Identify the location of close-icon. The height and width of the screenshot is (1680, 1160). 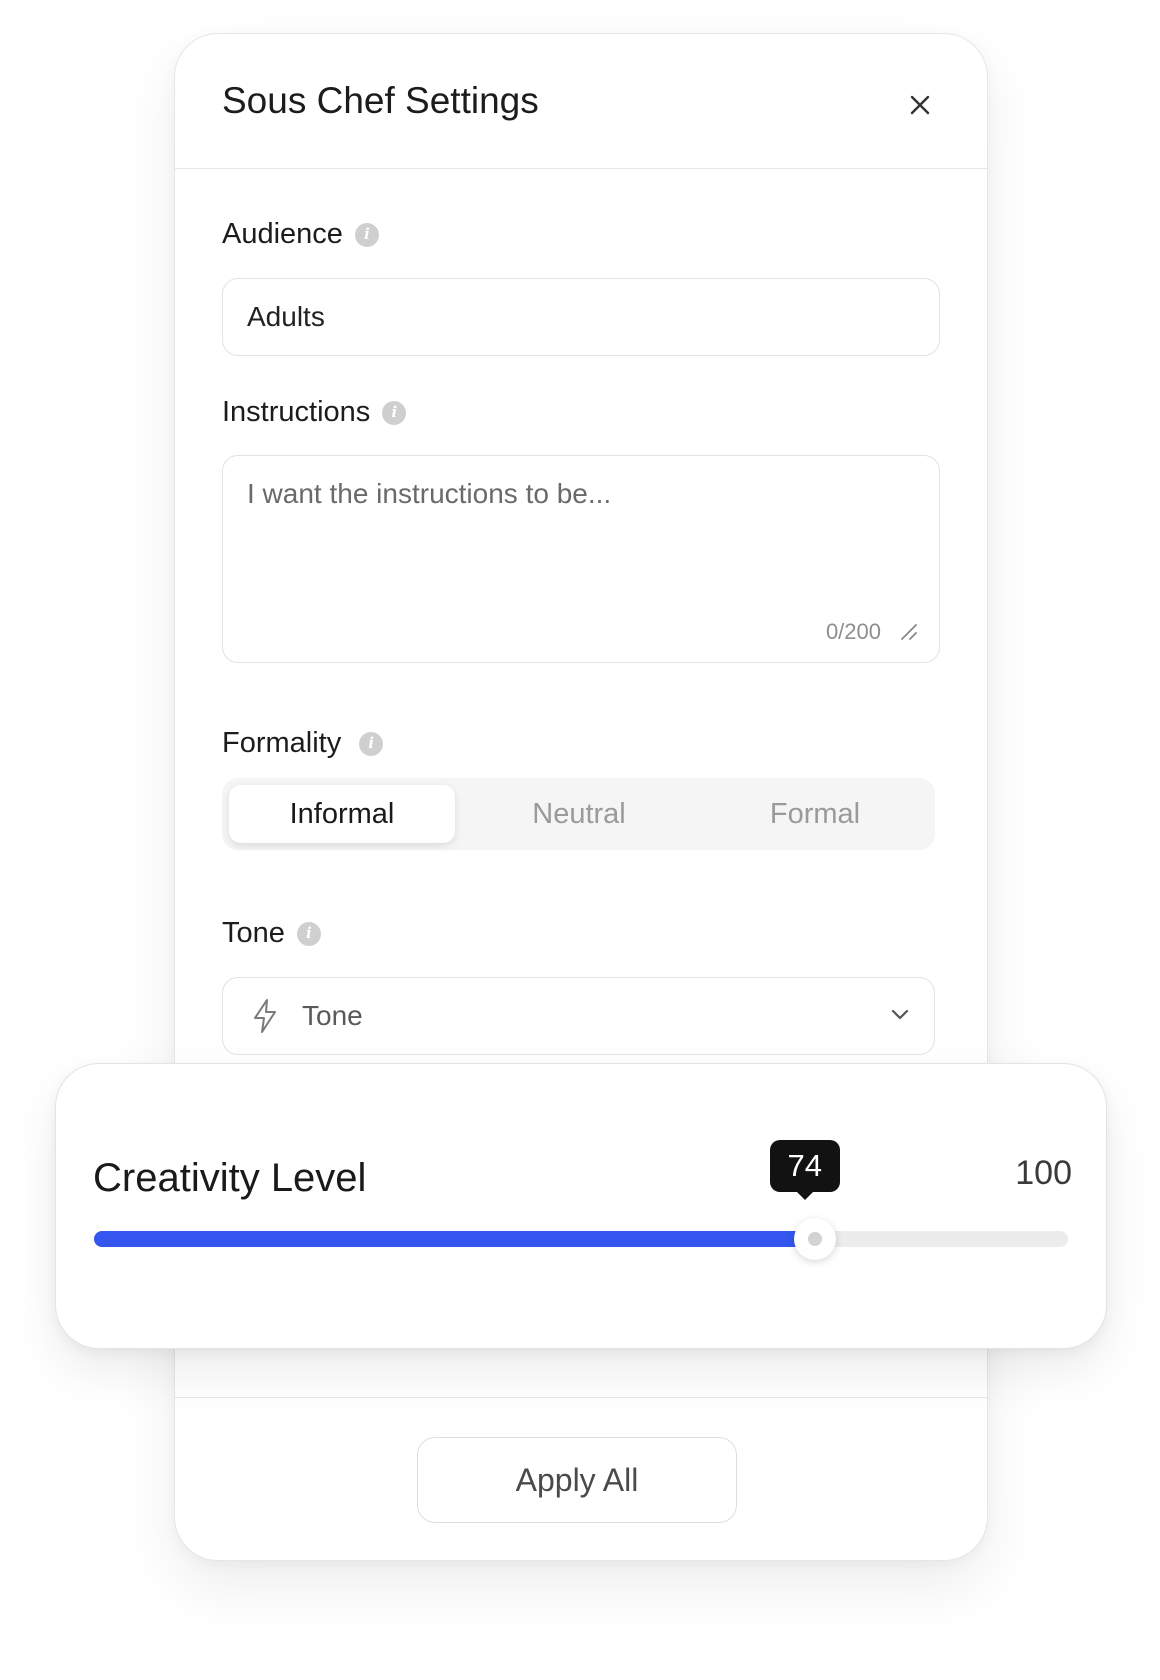
(920, 105).